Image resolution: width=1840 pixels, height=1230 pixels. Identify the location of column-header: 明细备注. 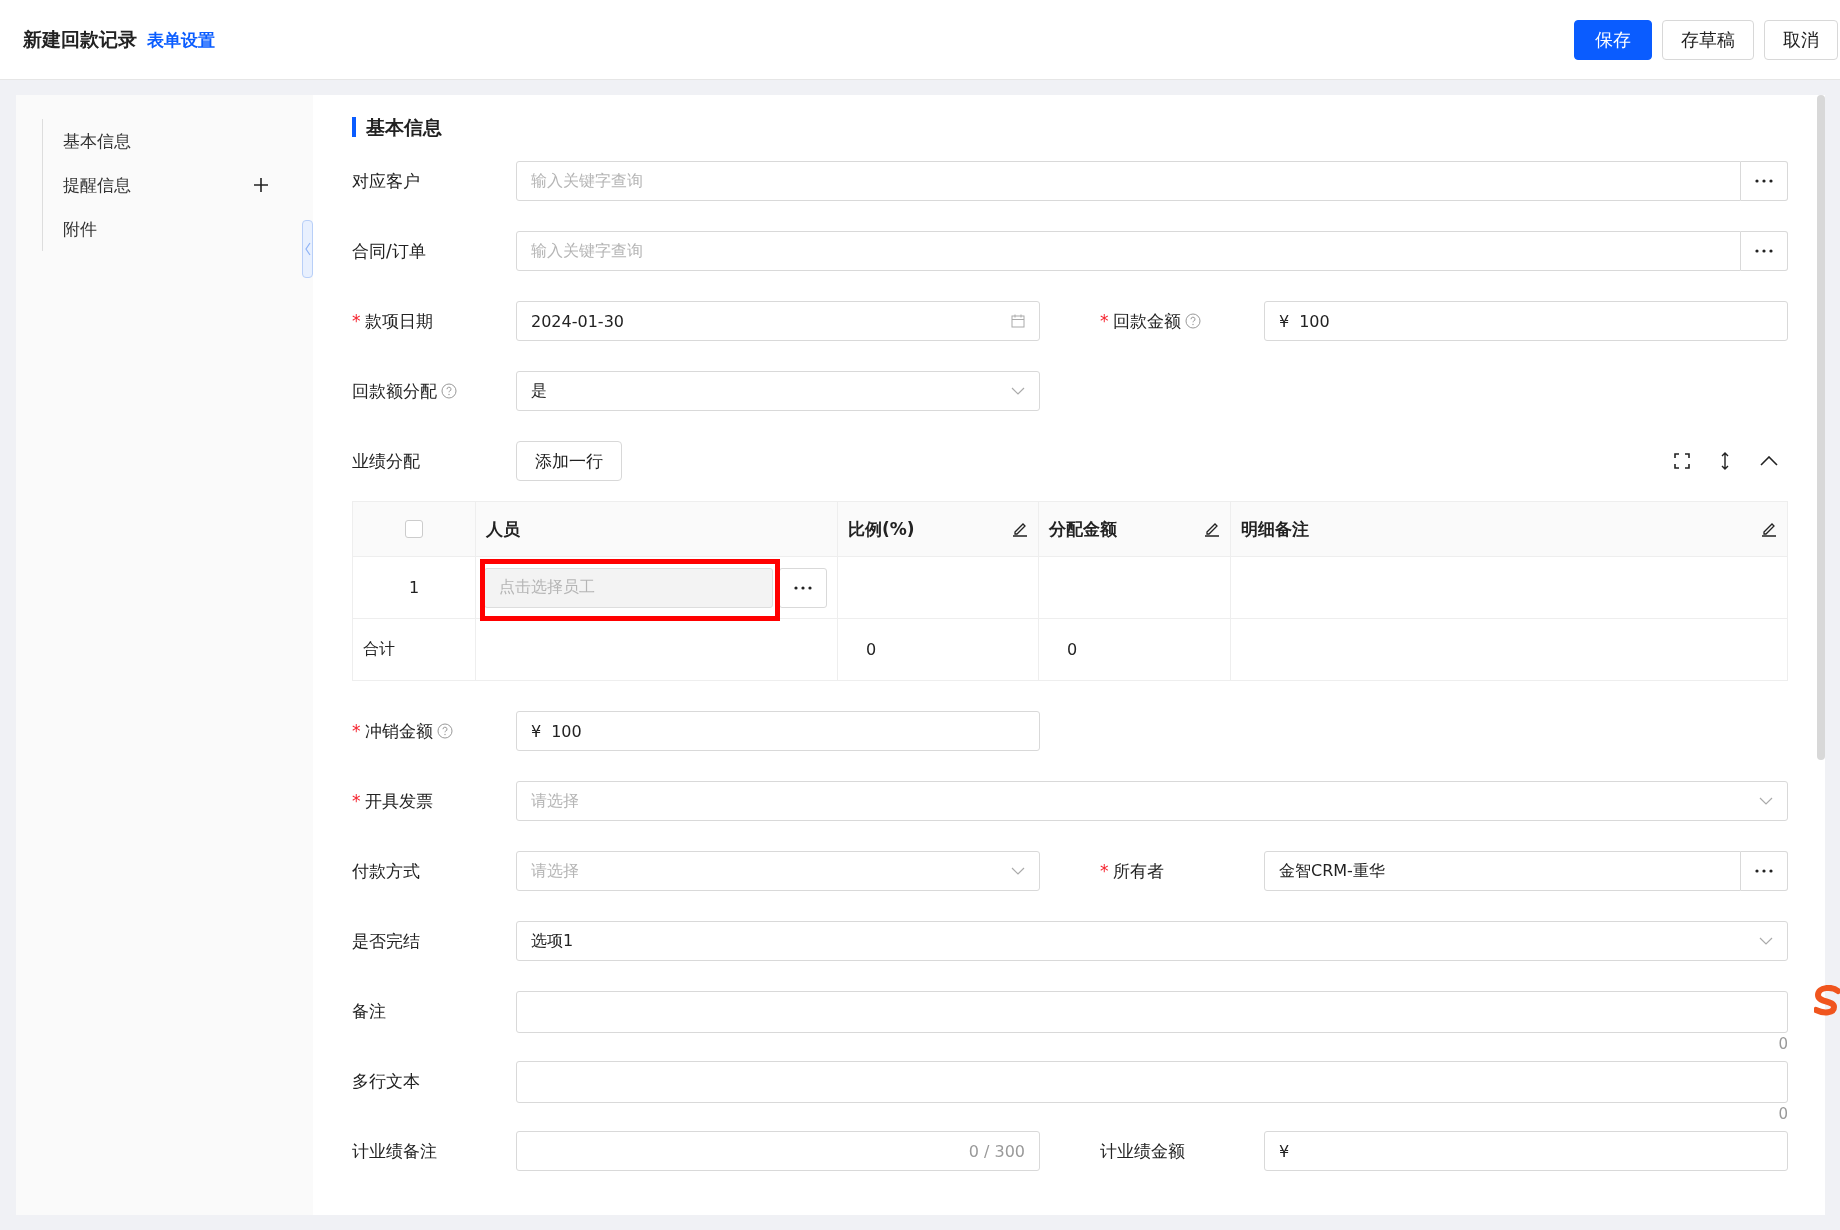
(1275, 529).